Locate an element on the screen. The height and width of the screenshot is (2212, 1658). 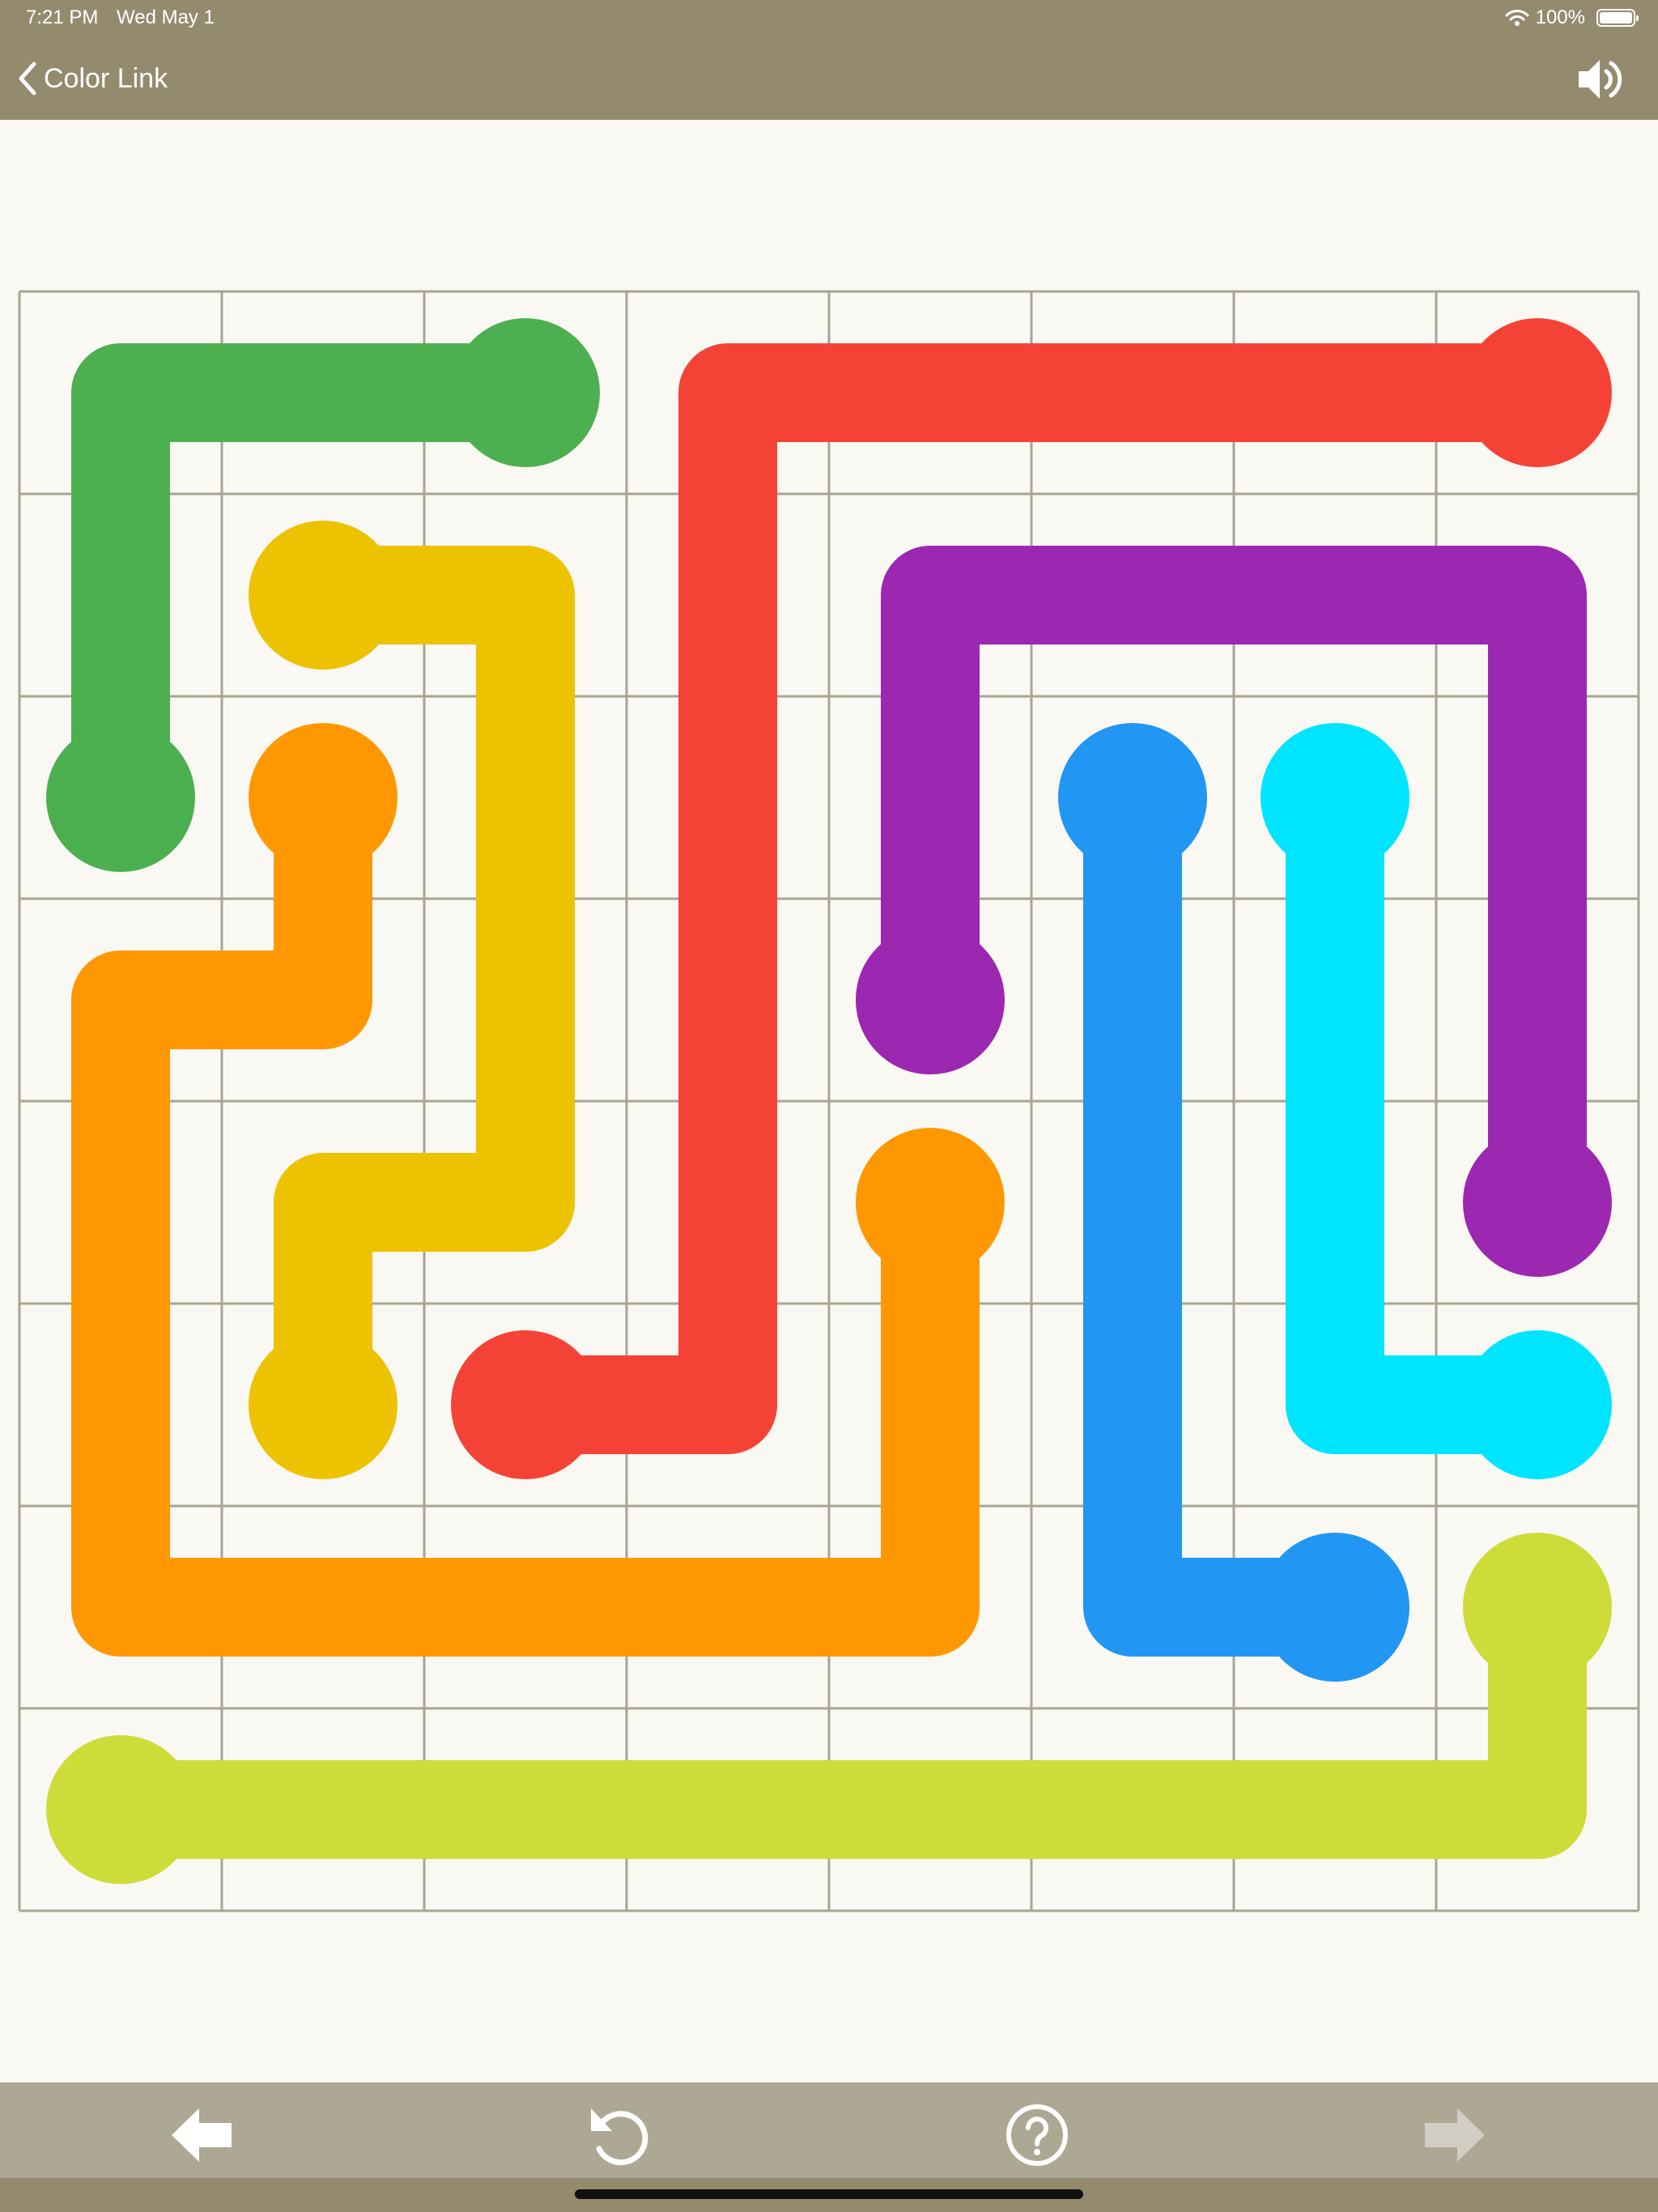
wifi-icon is located at coordinates (1517, 18).